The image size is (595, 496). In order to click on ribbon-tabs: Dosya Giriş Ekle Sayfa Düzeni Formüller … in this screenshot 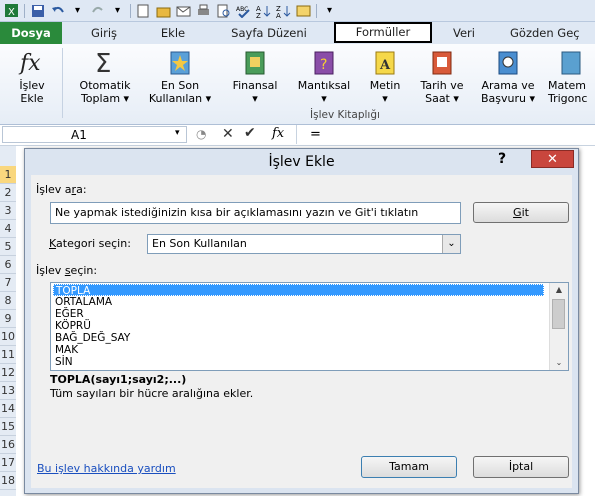, I will do `click(297, 33)`.